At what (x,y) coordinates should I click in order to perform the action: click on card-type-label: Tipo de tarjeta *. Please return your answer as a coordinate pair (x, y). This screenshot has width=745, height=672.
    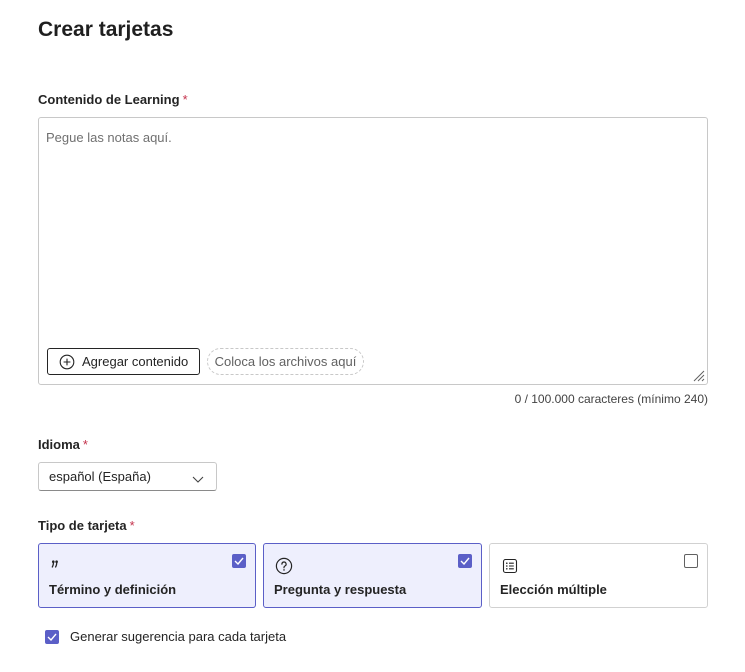
    Looking at the image, I should click on (86, 525).